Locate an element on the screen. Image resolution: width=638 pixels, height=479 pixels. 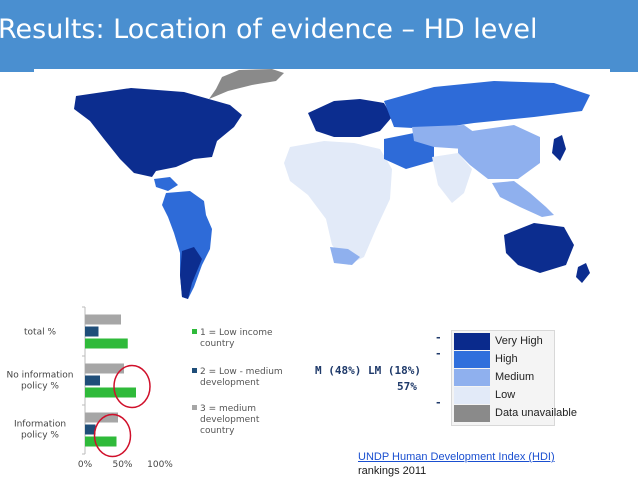
chart-x-tick-label: 100% is located at coordinates (160, 465).